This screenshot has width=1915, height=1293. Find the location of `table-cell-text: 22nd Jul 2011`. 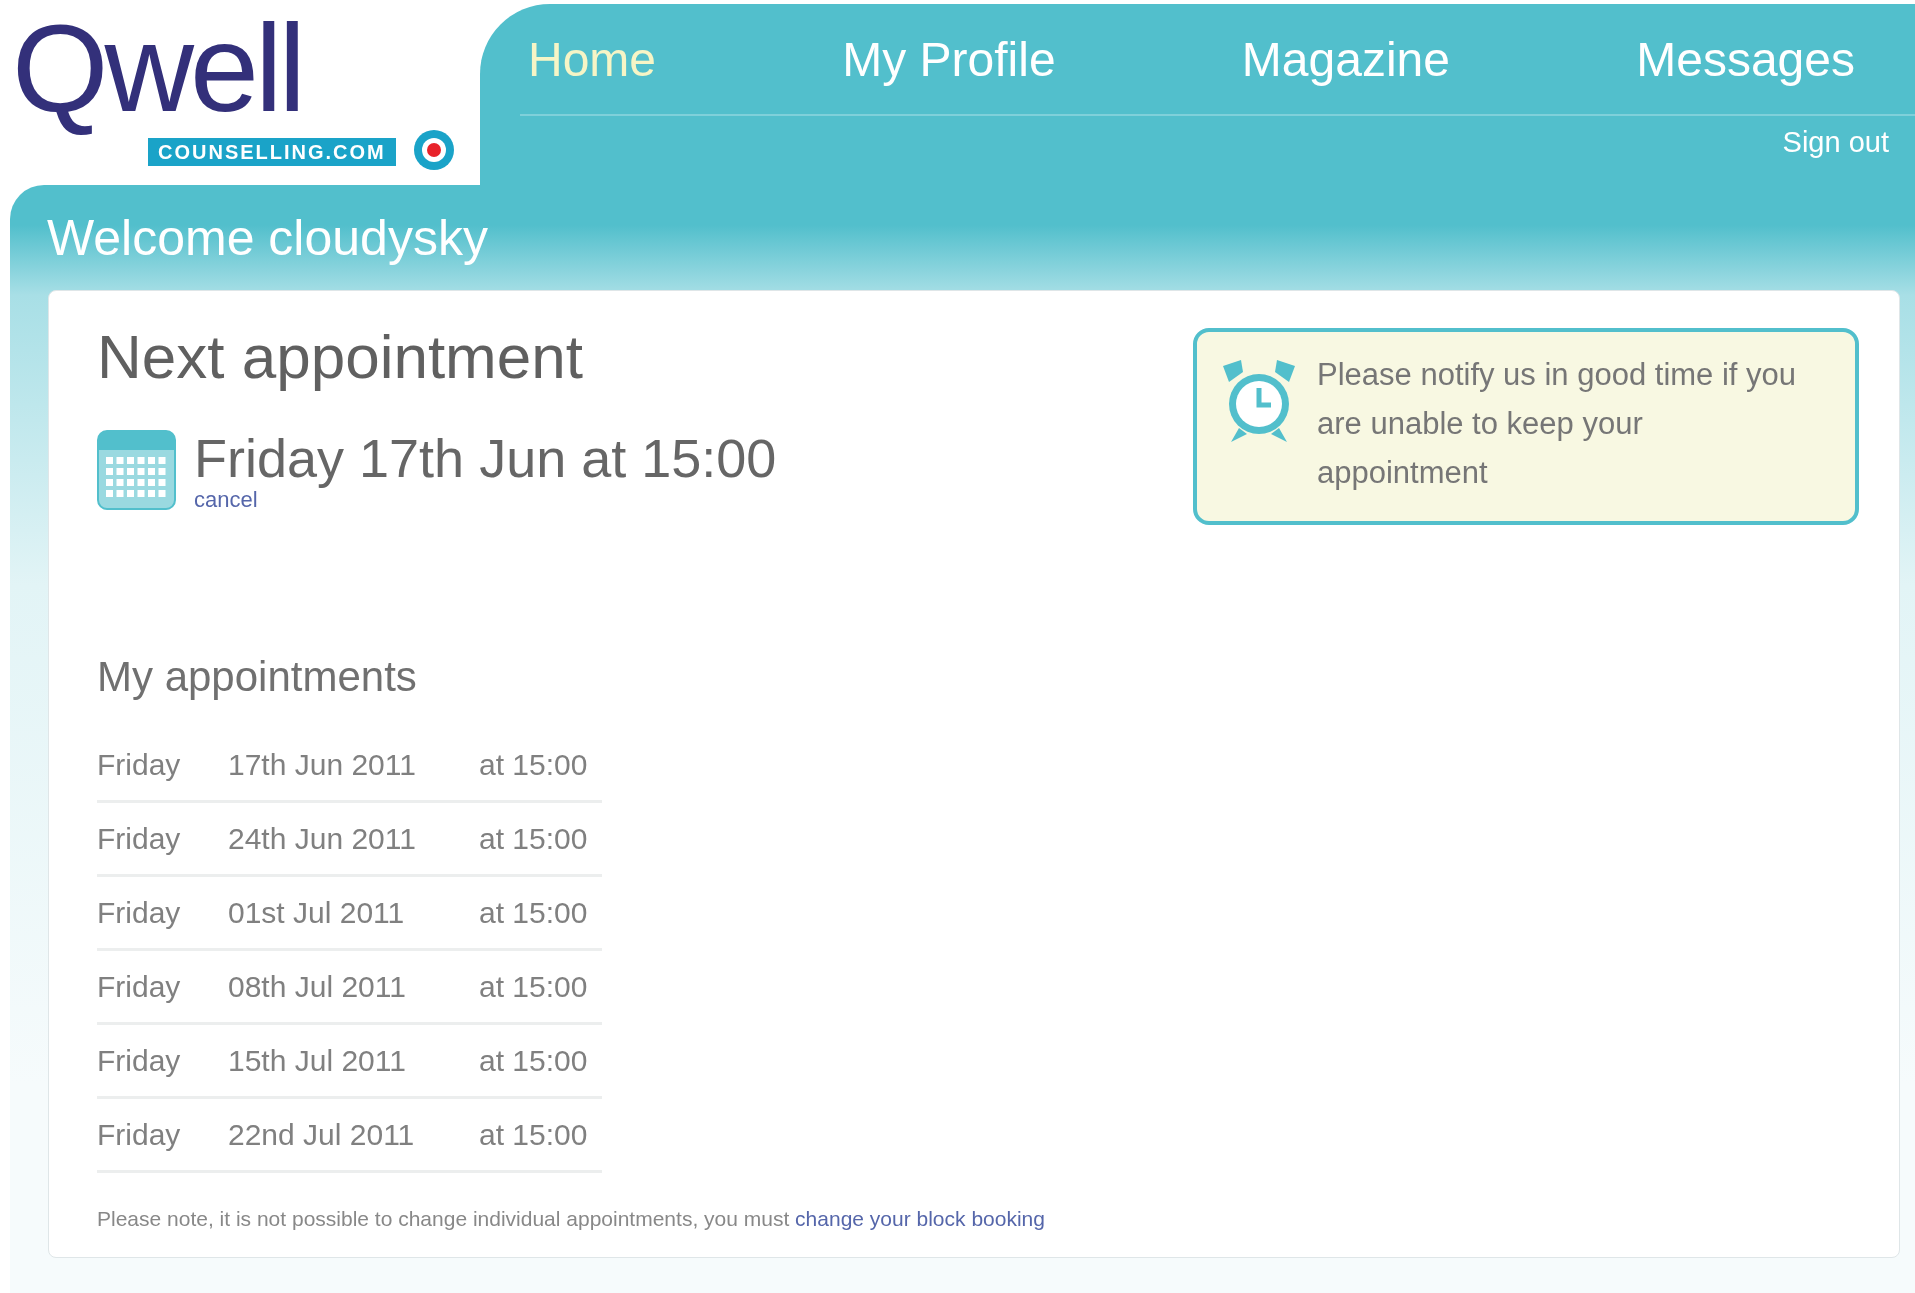

table-cell-text: 22nd Jul 2011 is located at coordinates (322, 1134).